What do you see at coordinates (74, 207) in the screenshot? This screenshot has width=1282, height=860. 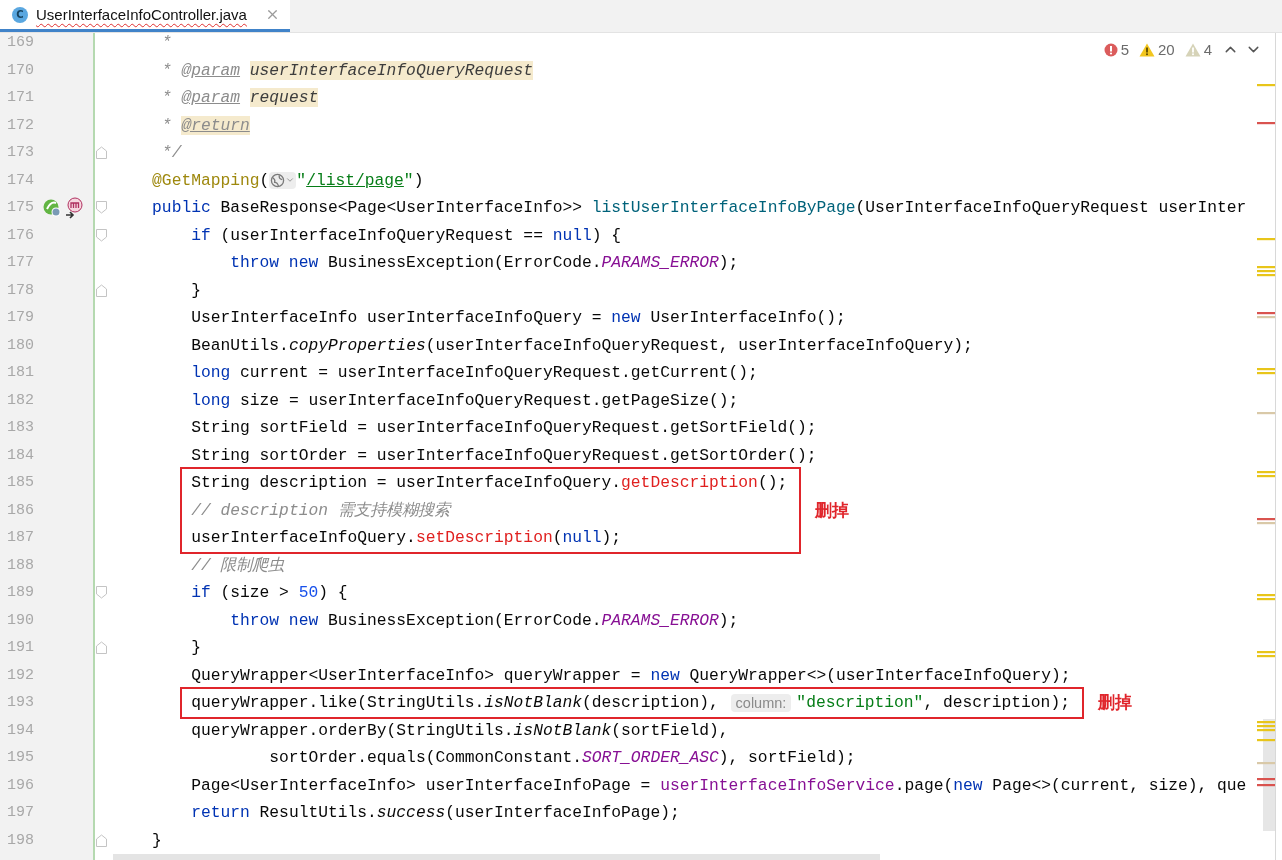 I see `method-icon` at bounding box center [74, 207].